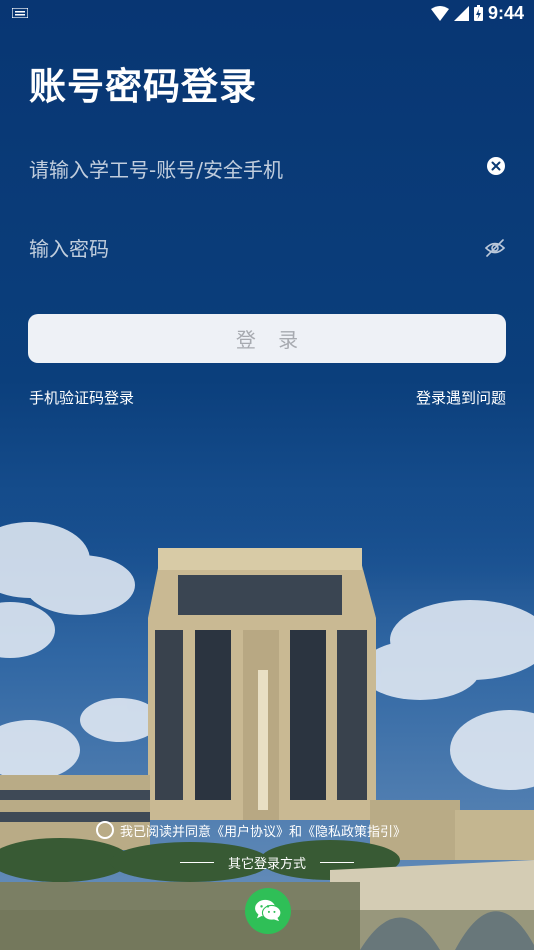 The height and width of the screenshot is (950, 534). What do you see at coordinates (262, 684) in the screenshot?
I see `main-building` at bounding box center [262, 684].